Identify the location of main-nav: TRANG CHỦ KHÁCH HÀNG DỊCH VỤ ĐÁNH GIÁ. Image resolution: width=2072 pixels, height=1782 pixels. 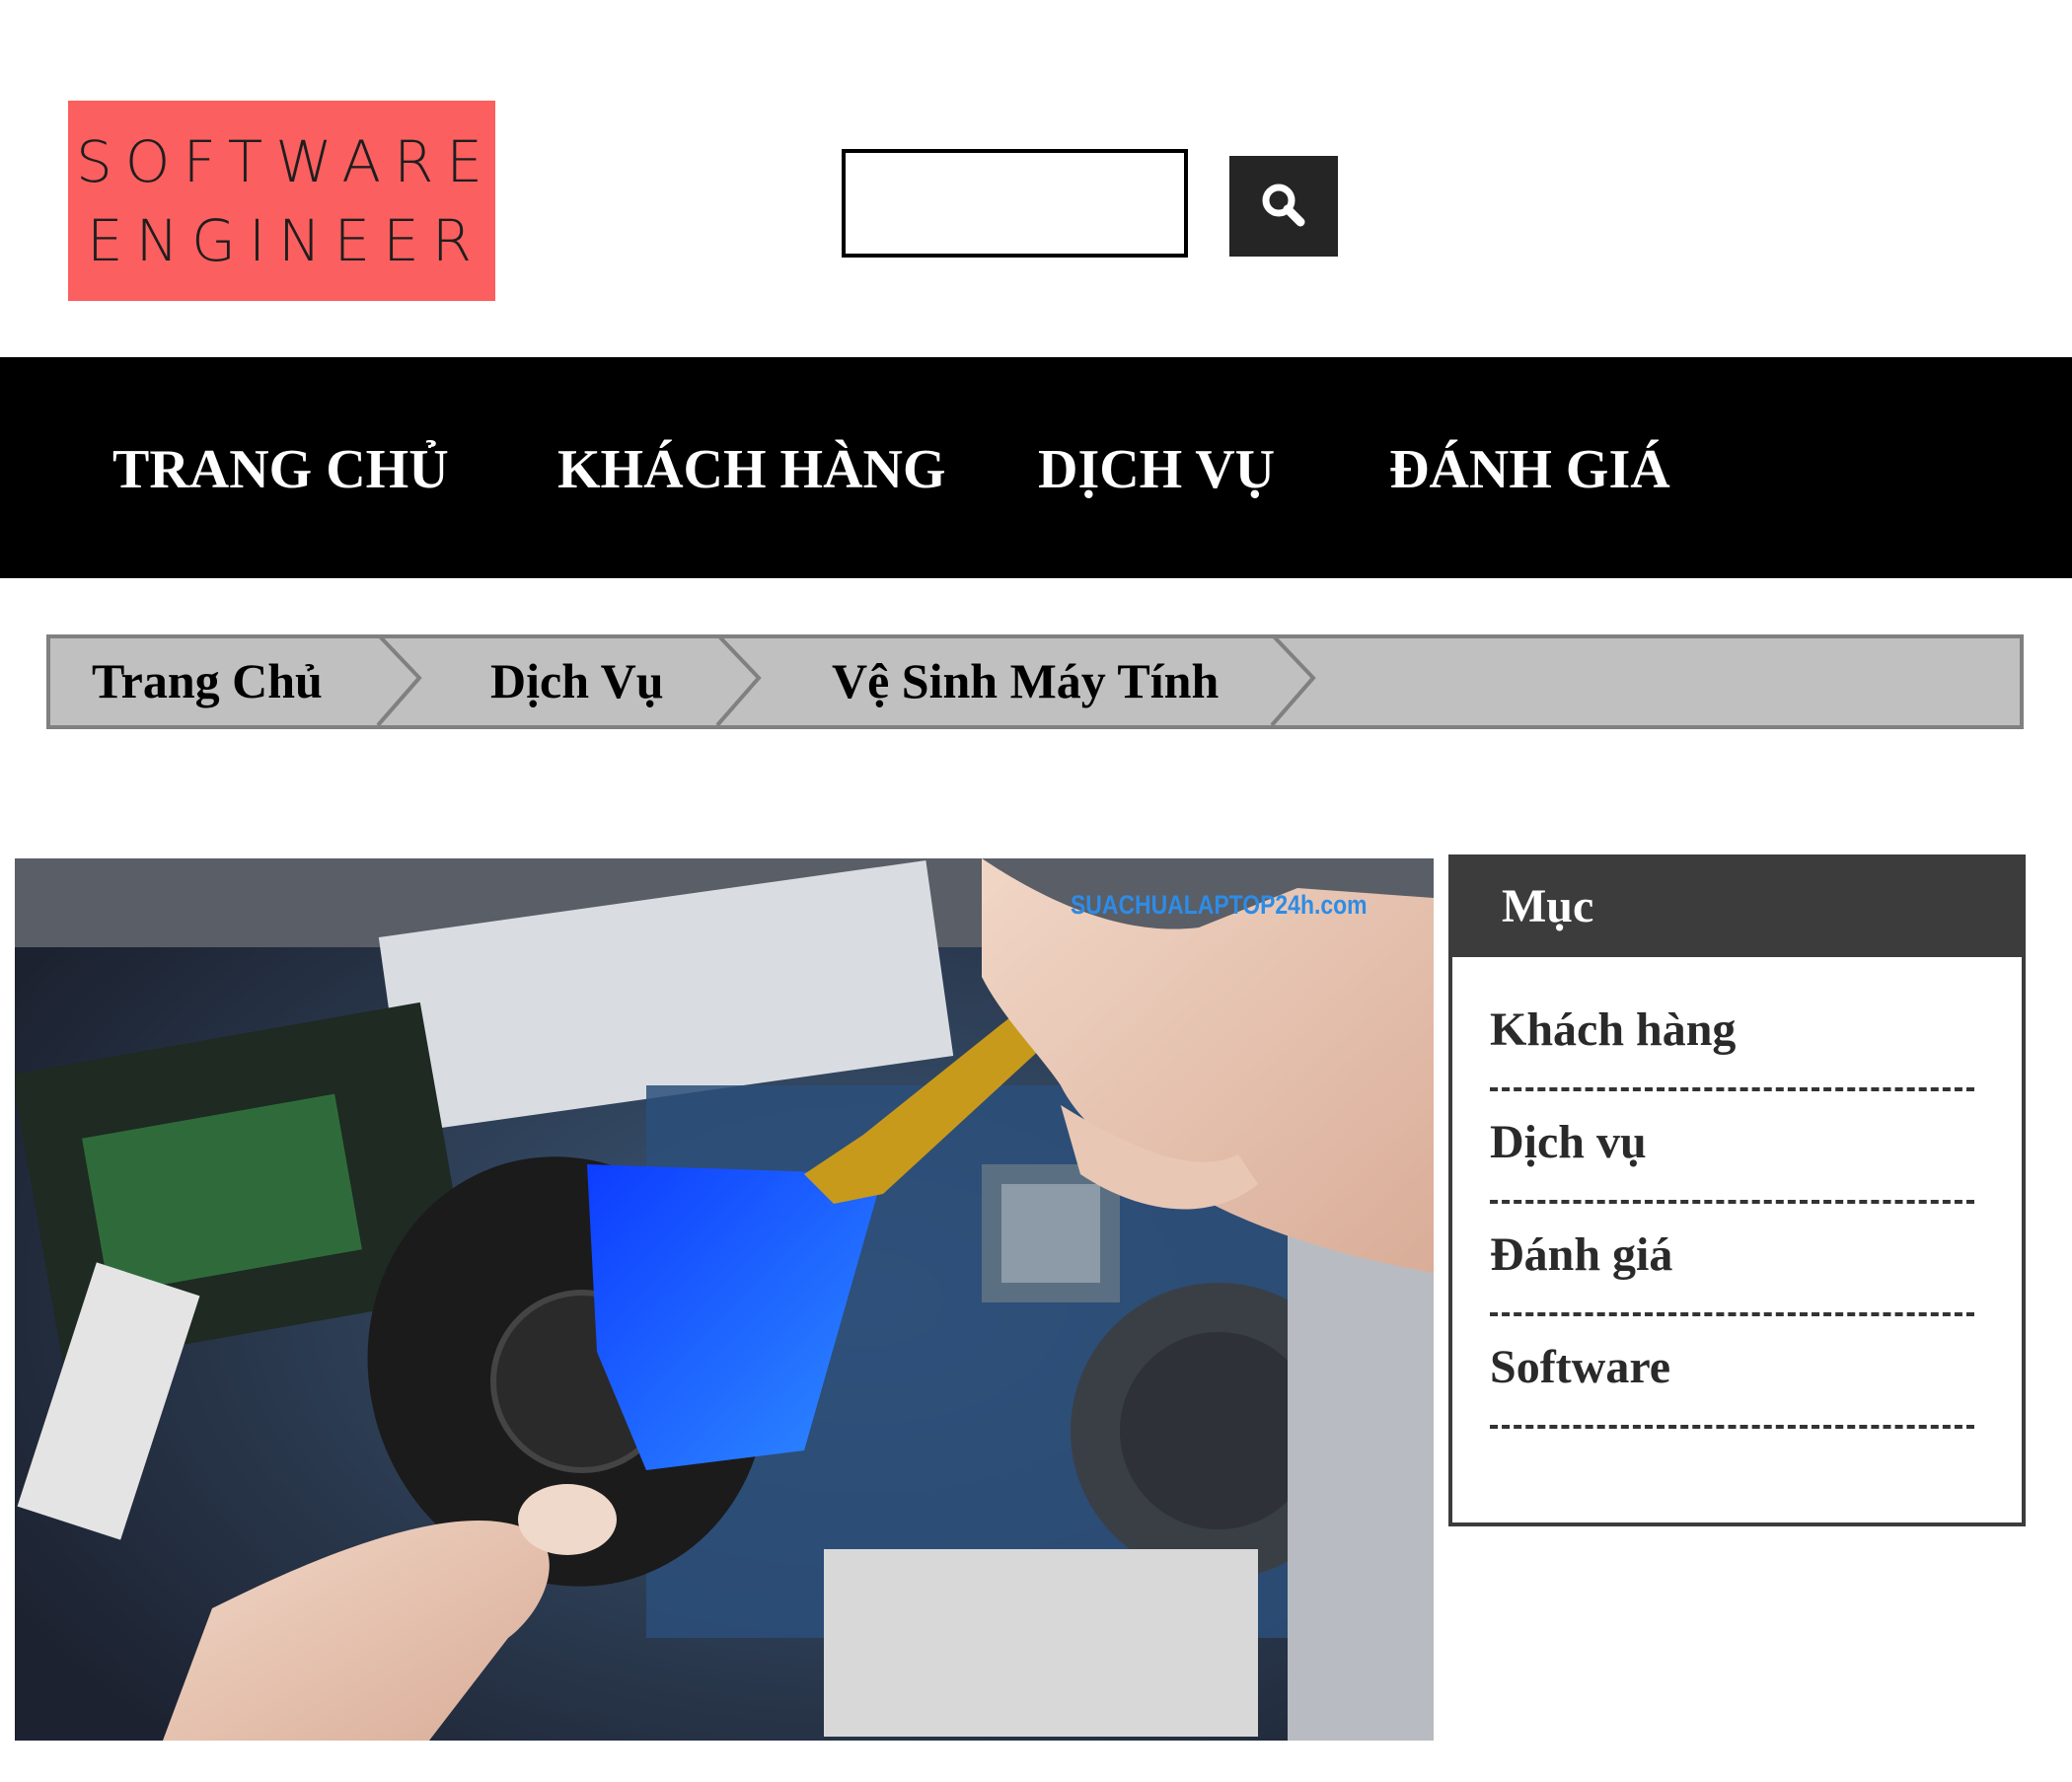
(1036, 467).